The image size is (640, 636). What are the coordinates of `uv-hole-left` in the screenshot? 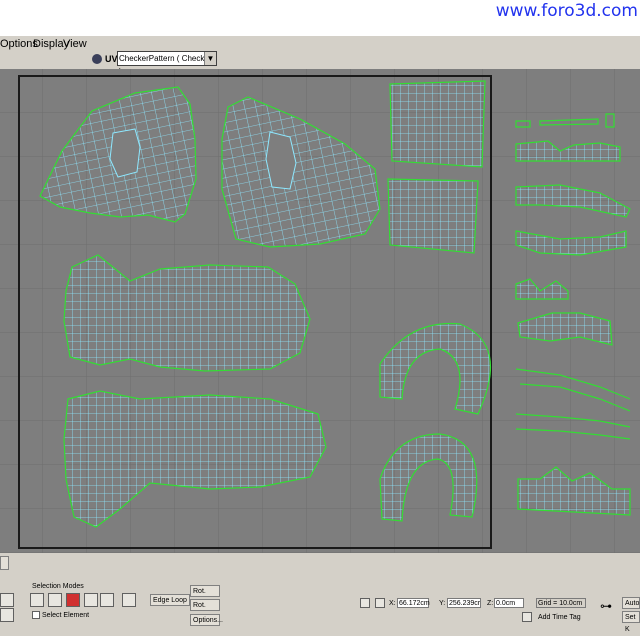 It's located at (125, 153).